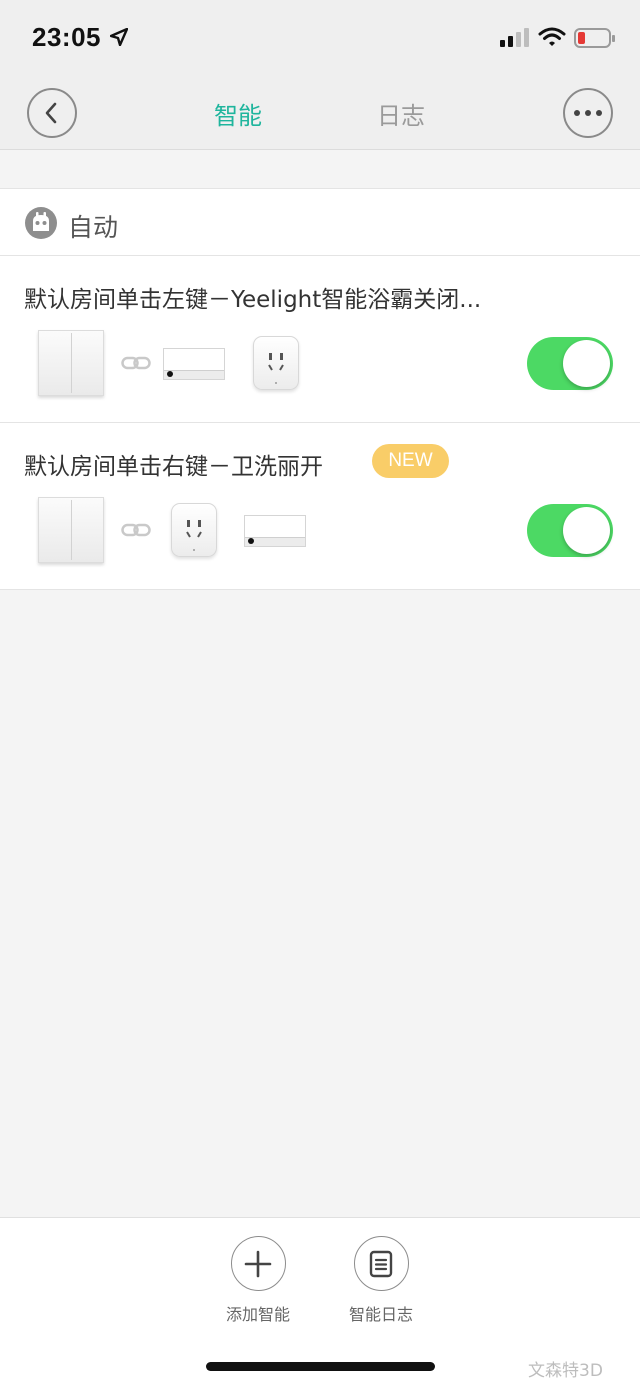 Image resolution: width=640 pixels, height=1386 pixels. Describe the element at coordinates (565, 1371) in the screenshot. I see `watermark: 文森特3D` at that location.